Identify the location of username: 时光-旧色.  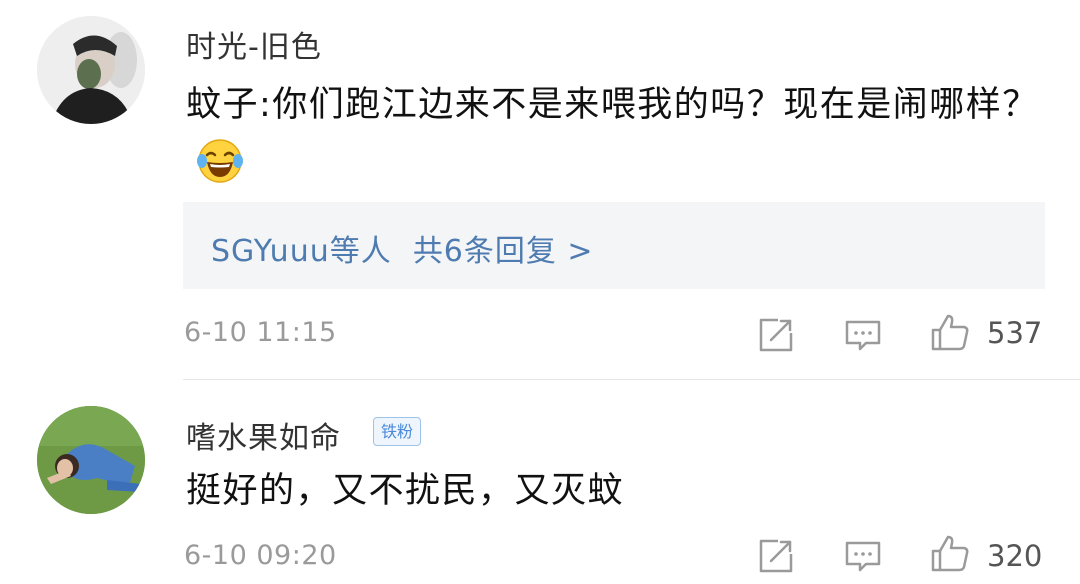
(254, 44).